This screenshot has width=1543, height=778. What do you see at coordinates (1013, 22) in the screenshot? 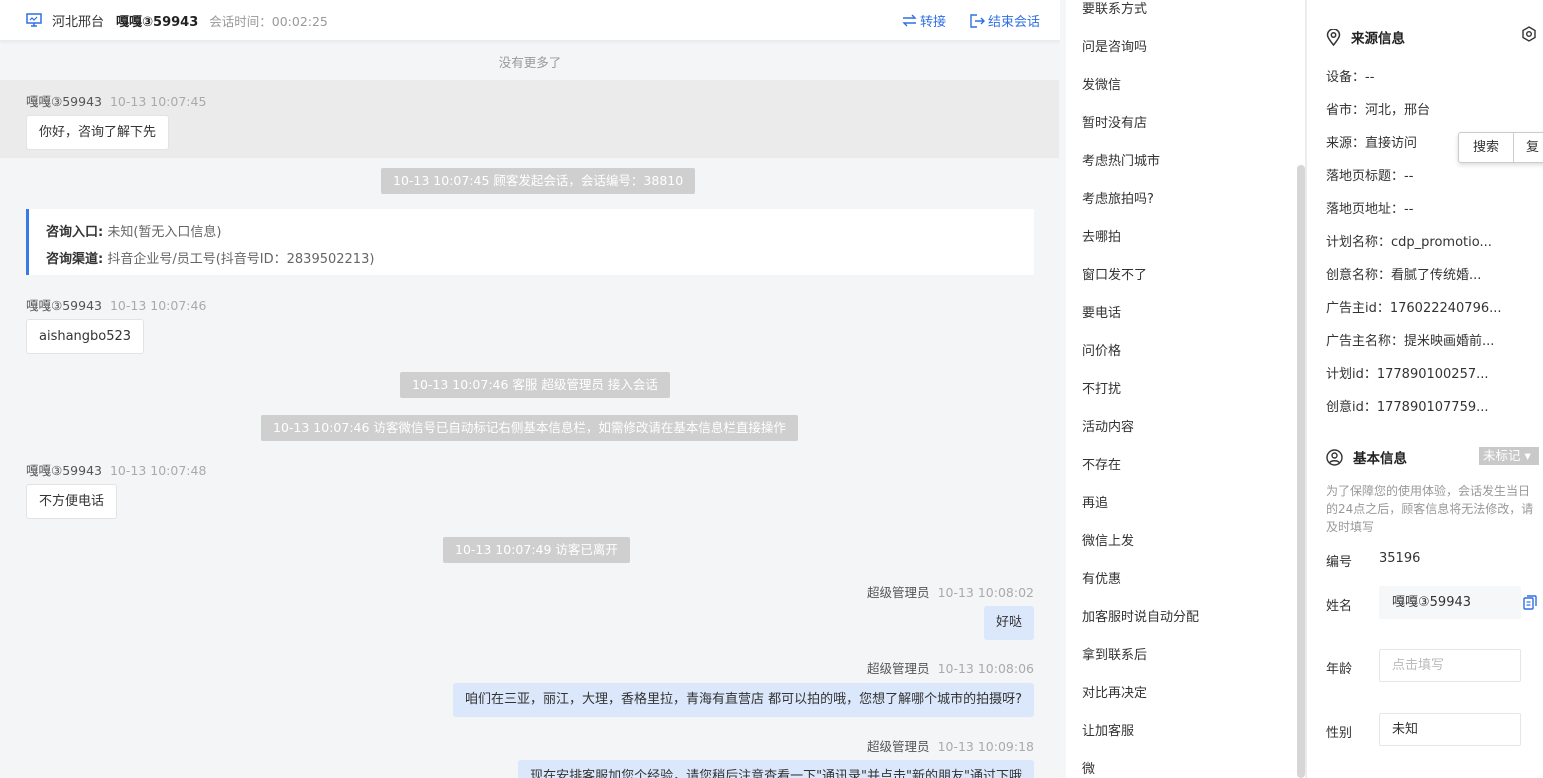
I see `end-session-label: 结束会话` at bounding box center [1013, 22].